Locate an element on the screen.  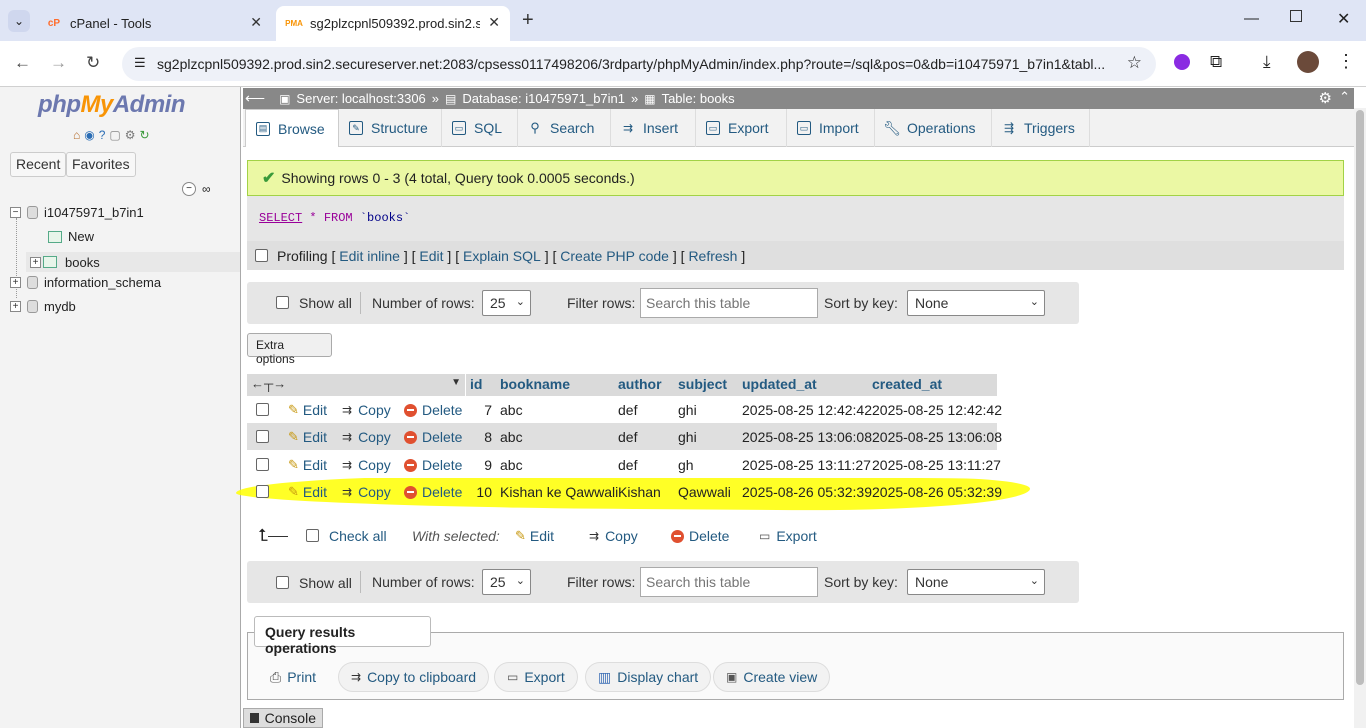
cell-created-at: 2025-08-26 05:32:39 is located at coordinates (935, 491).